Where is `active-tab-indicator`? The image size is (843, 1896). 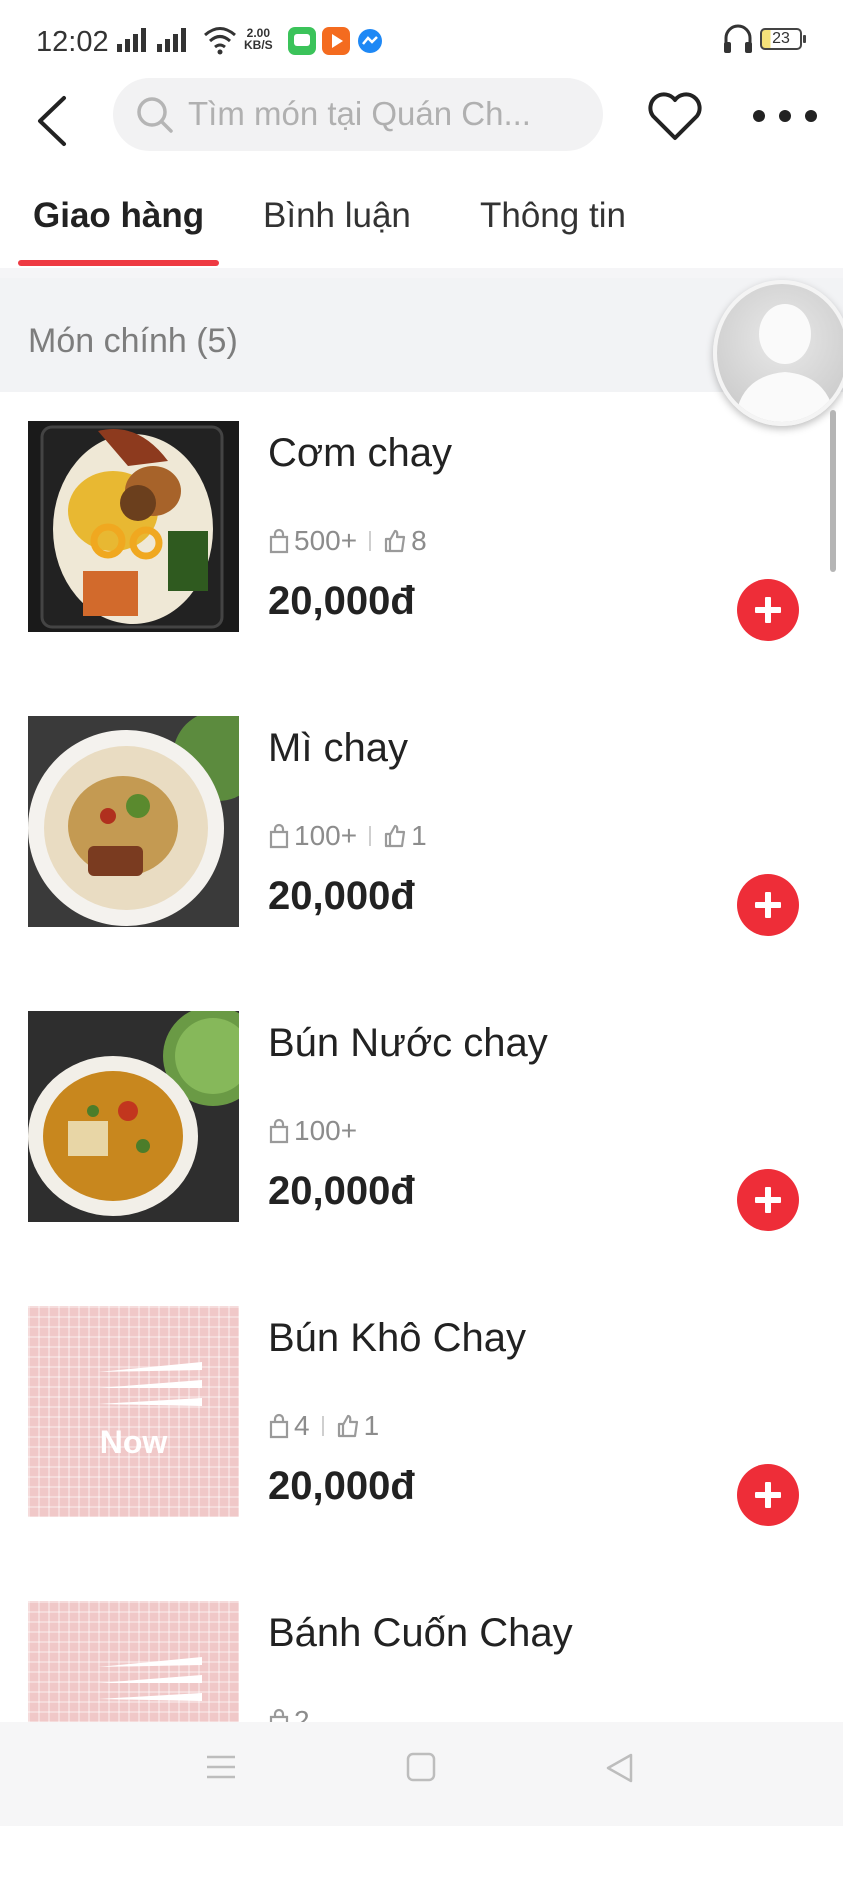
active-tab-indicator is located at coordinates (118, 263).